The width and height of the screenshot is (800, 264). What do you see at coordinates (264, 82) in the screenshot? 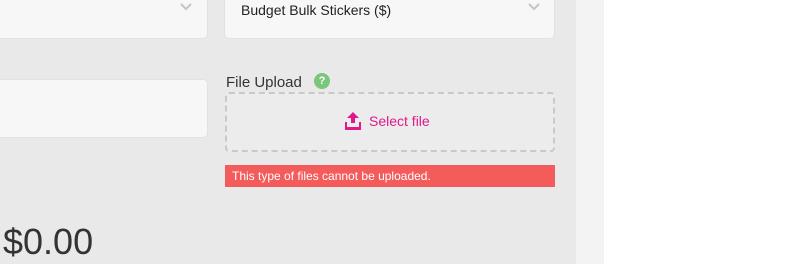
I see `file-upload-label: File Upload` at bounding box center [264, 82].